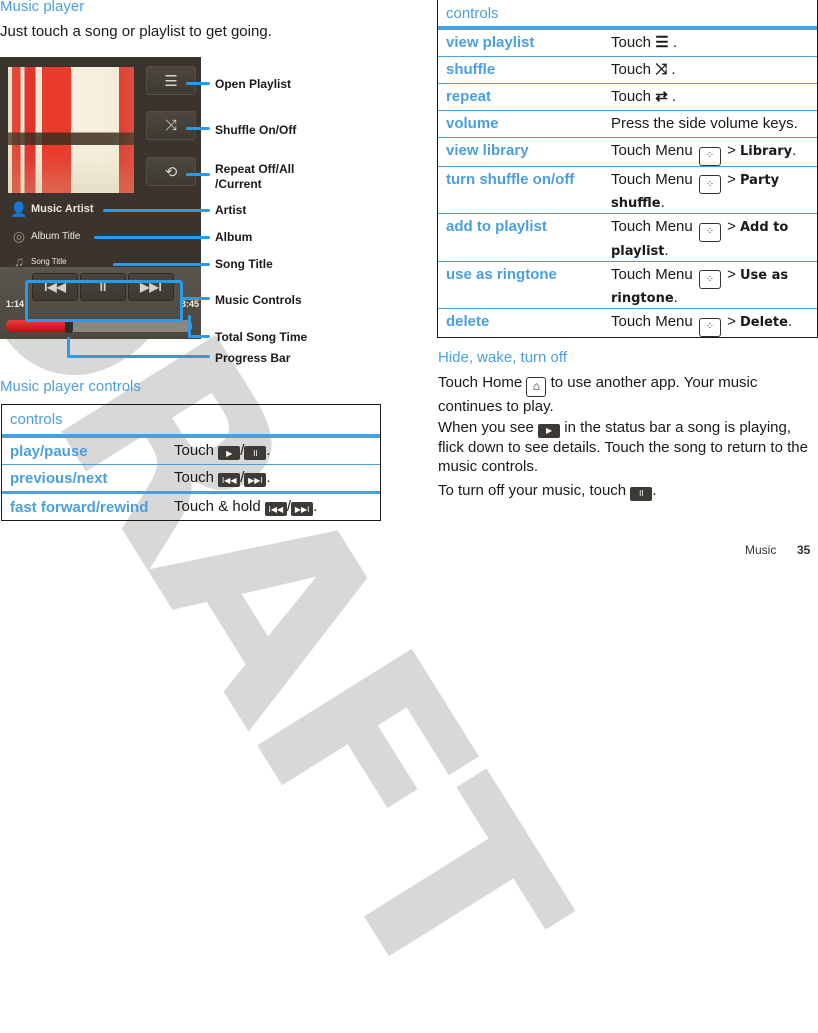 The height and width of the screenshot is (1033, 818). I want to click on callout-total-song-time: Total Song Time, so click(261, 337).